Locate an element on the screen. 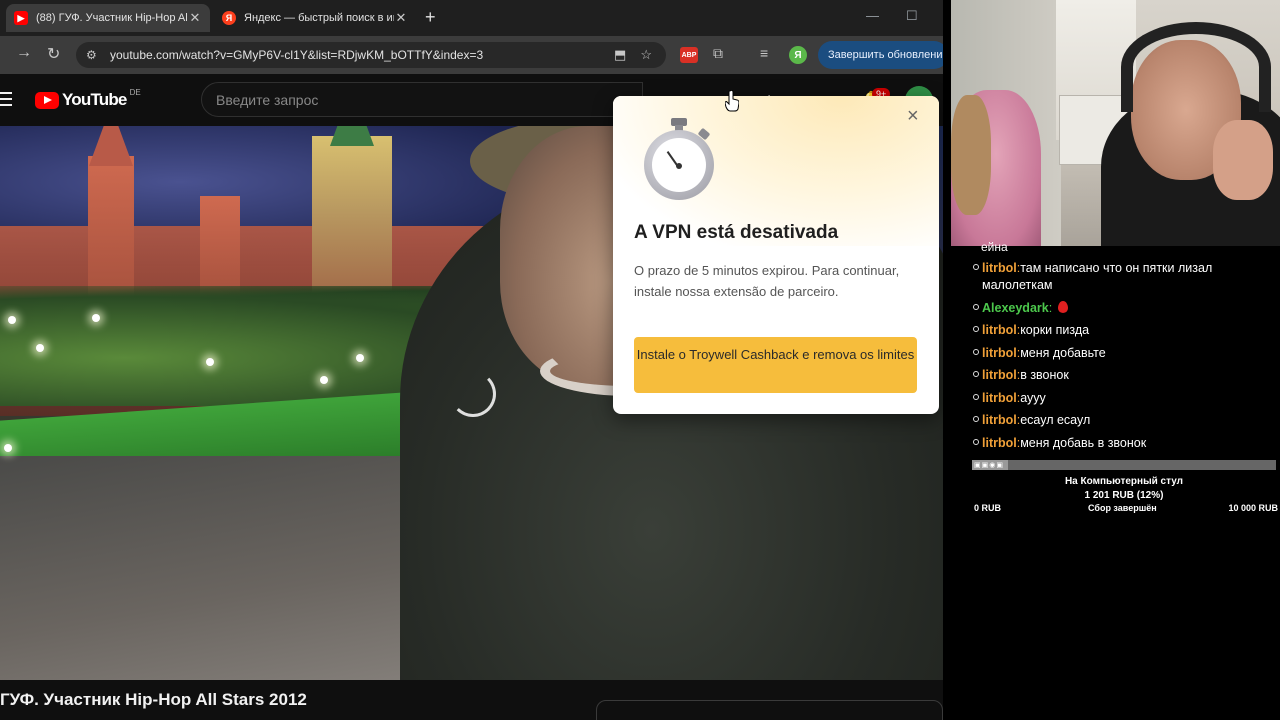  close-icon: × is located at coordinates (913, 116).